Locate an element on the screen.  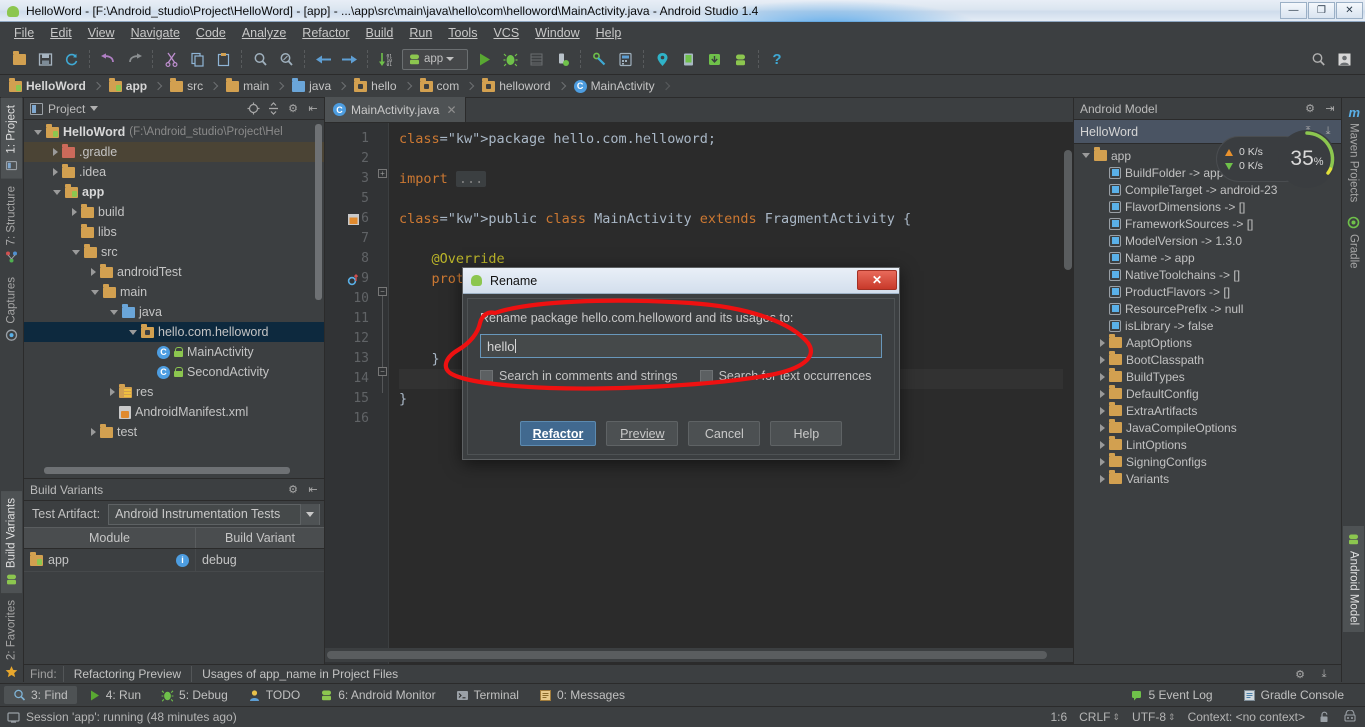
collapse-all-icon is located at coordinates (273, 109).